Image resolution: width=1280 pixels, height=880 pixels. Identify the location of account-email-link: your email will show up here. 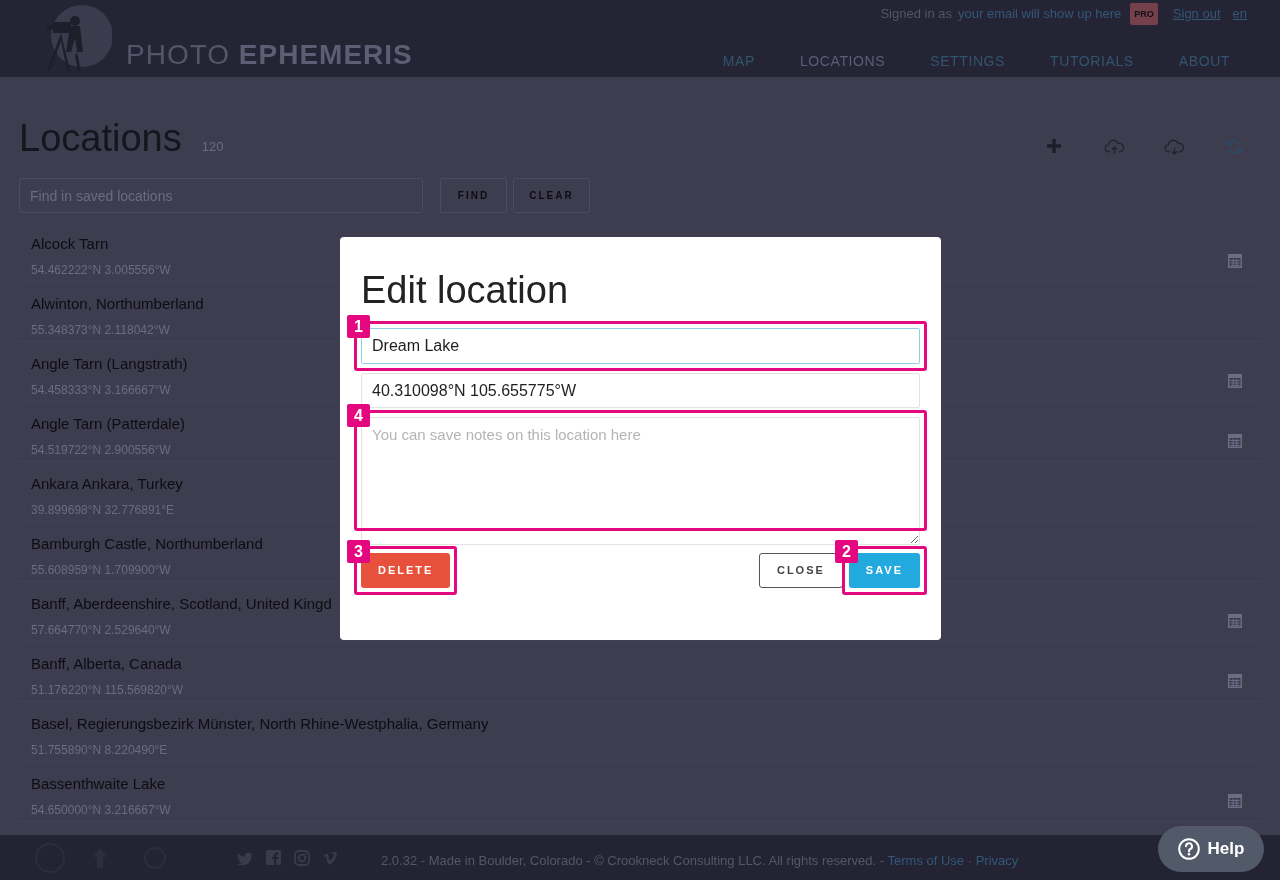
(1040, 14).